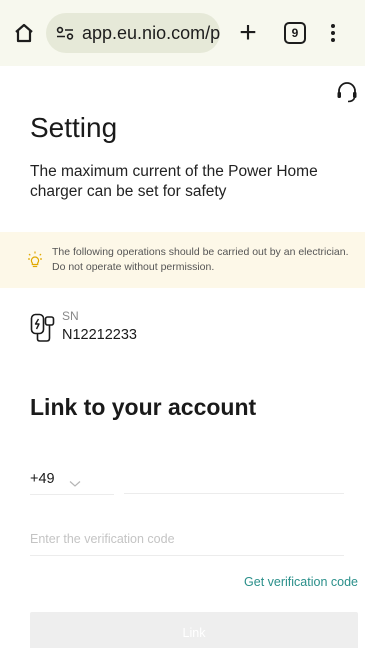  What do you see at coordinates (143, 407) in the screenshot?
I see `link-account-title: Link to your account` at bounding box center [143, 407].